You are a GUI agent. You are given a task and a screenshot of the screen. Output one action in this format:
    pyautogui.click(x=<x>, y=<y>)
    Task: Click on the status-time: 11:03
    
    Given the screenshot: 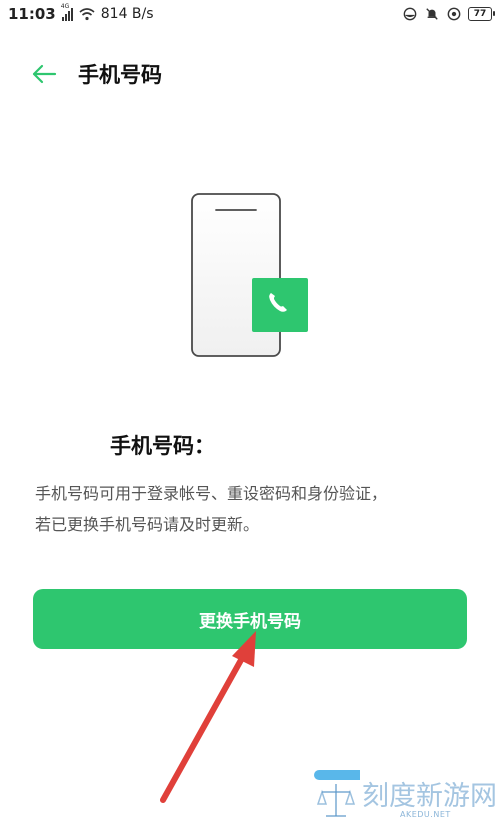 What is the action you would take?
    pyautogui.click(x=32, y=14)
    